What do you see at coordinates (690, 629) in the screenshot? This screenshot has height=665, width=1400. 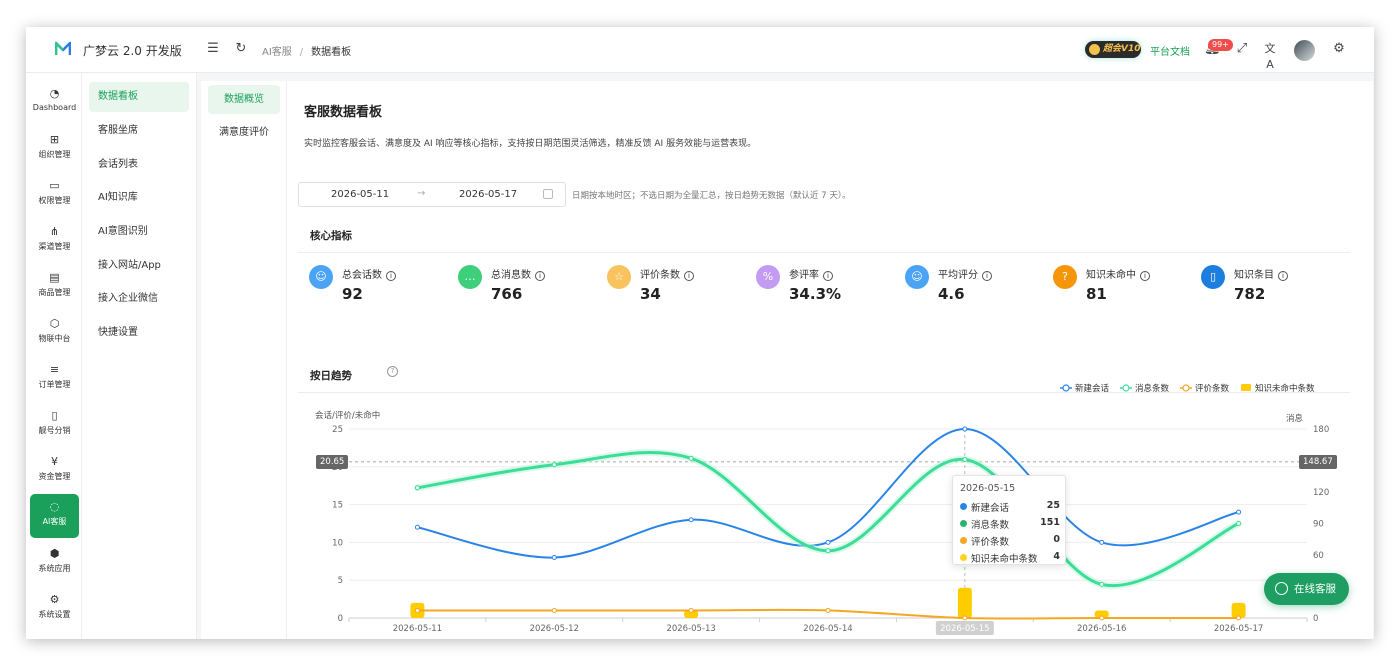 I see `x-tick-label: 2026-05-13` at bounding box center [690, 629].